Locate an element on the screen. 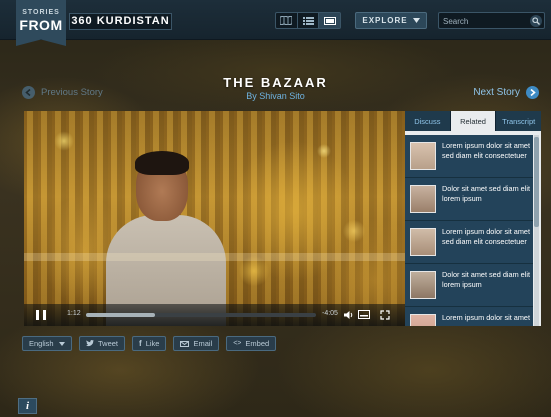  code-icon: <> is located at coordinates (237, 343).